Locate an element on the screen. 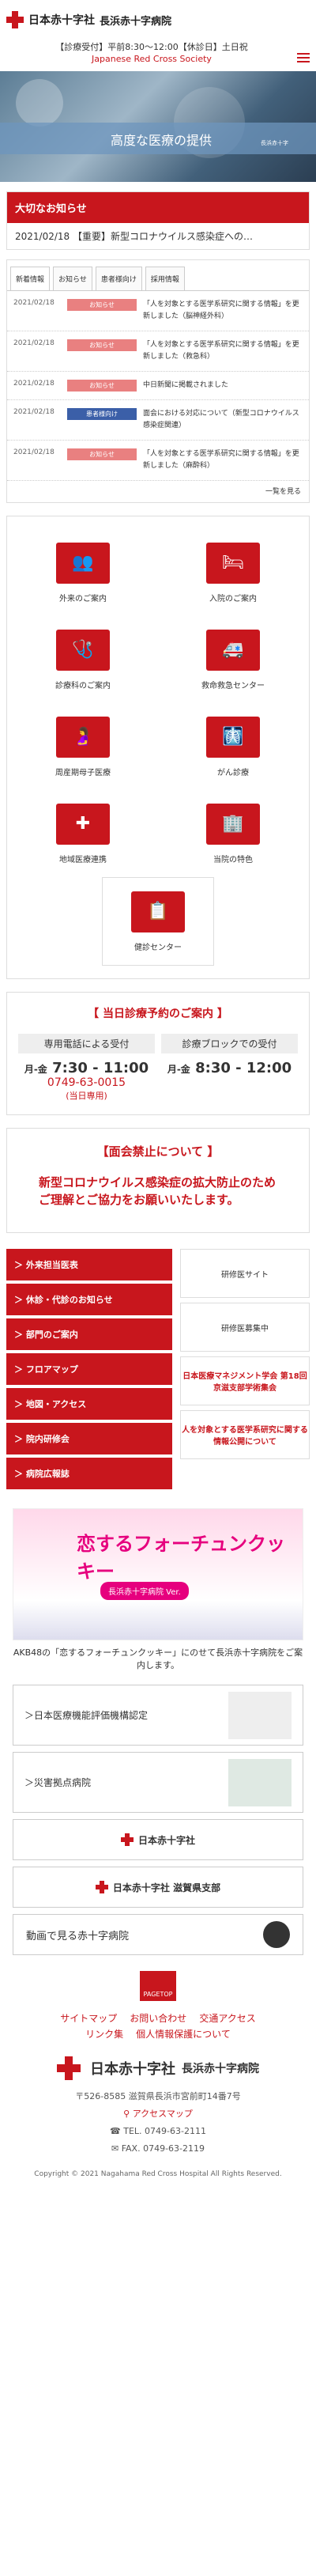  shiga-branch-link: 日本赤十字社 滋賀県支部 is located at coordinates (158, 1888).